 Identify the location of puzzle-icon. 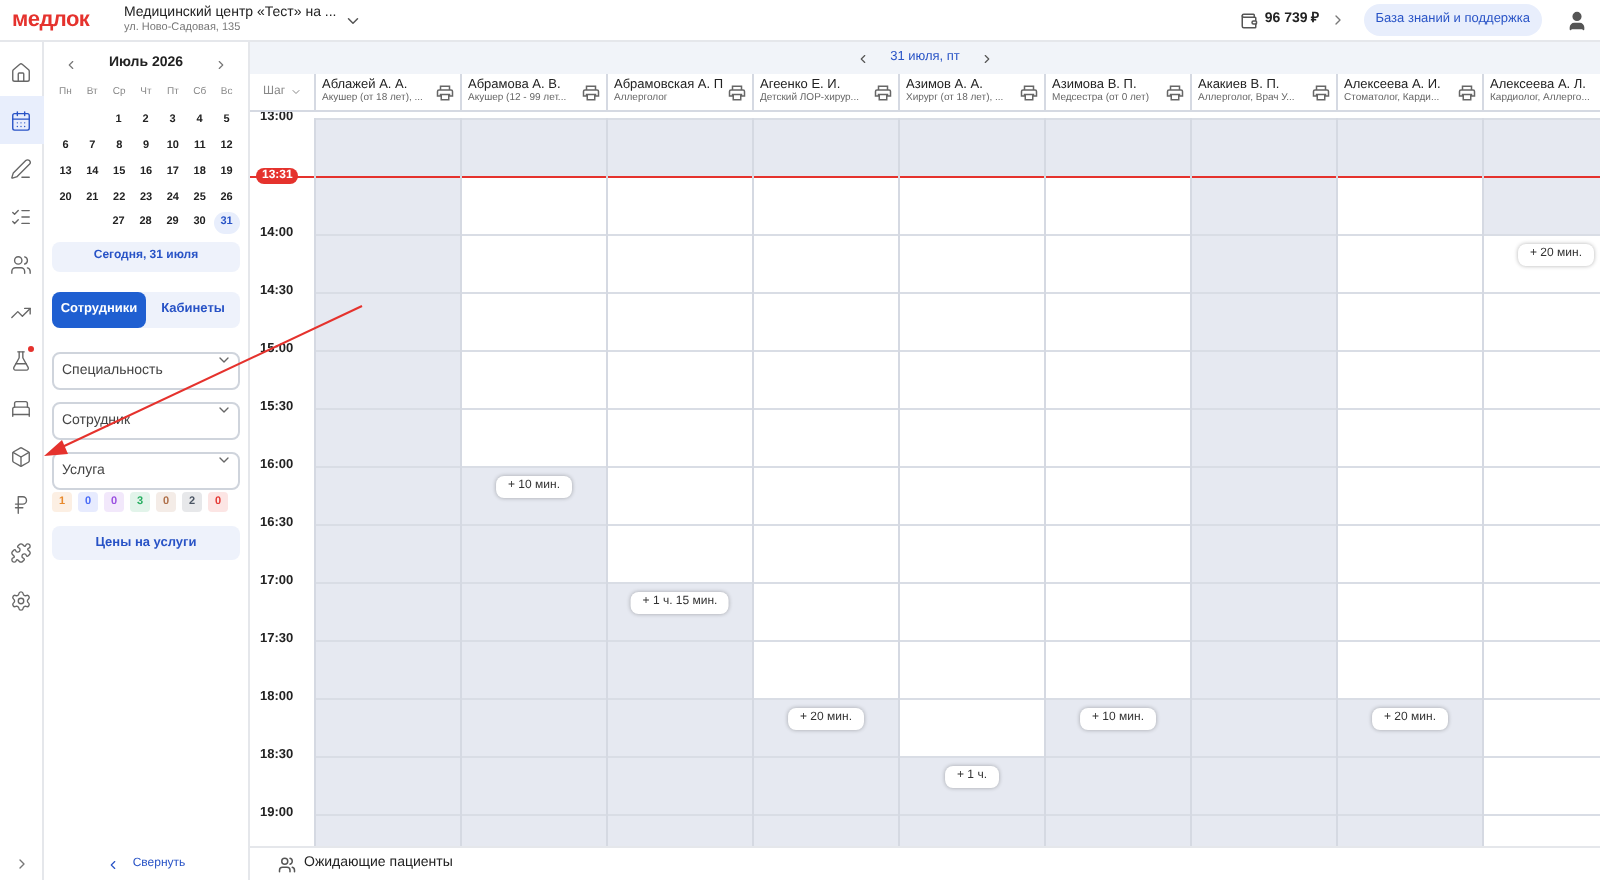
(21, 552).